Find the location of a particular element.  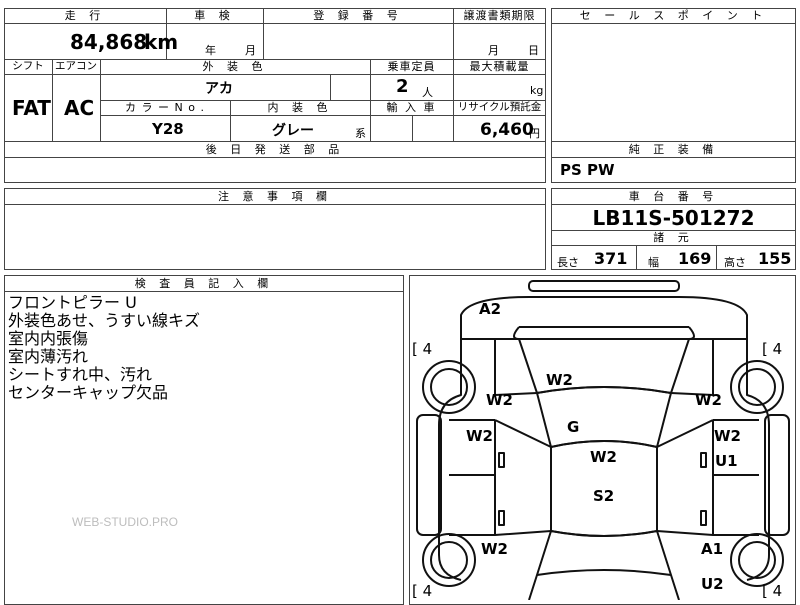

mark-right-front-door: W2 is located at coordinates (727, 436).